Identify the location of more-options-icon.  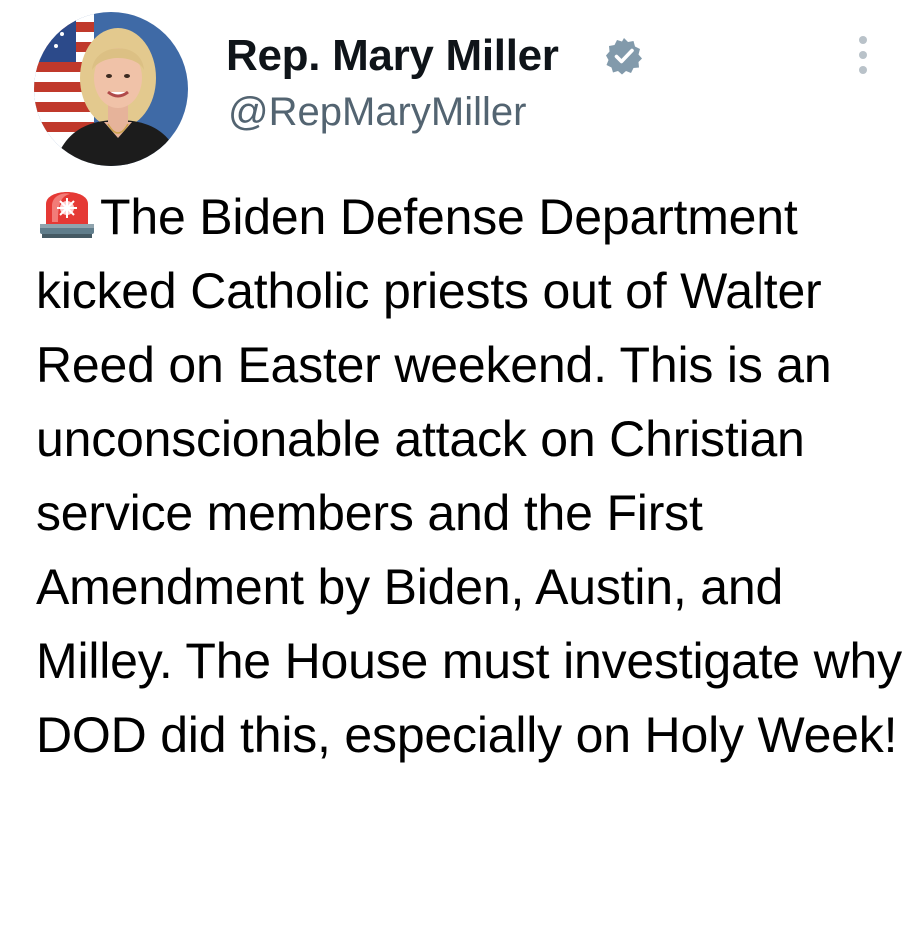
(863, 55).